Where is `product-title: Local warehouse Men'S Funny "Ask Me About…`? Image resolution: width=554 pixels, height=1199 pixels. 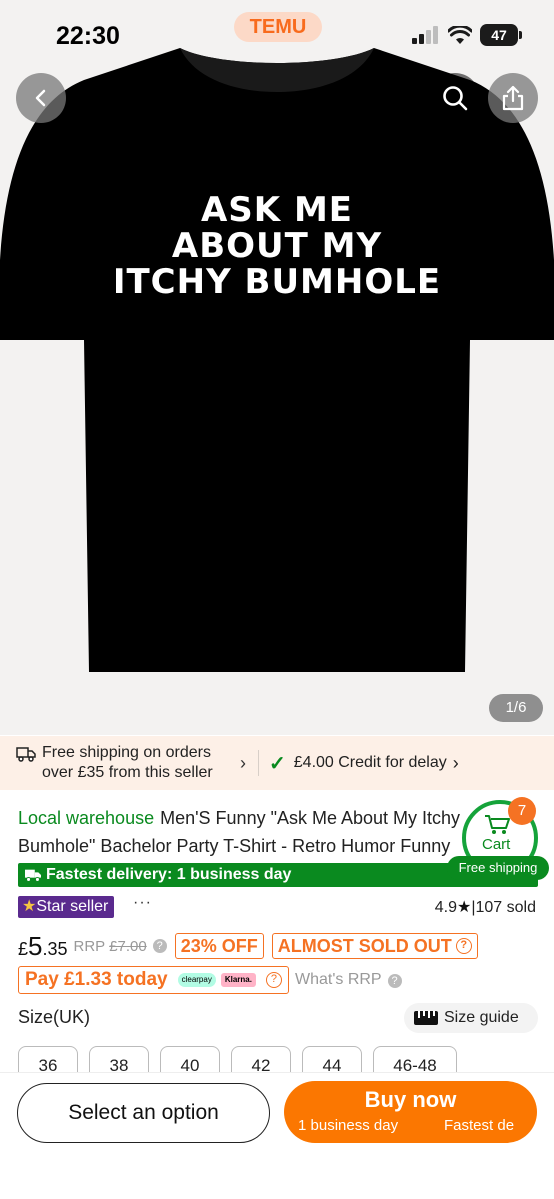
product-title: Local warehouse Men'S Funny "Ask Me About… is located at coordinates (248, 832).